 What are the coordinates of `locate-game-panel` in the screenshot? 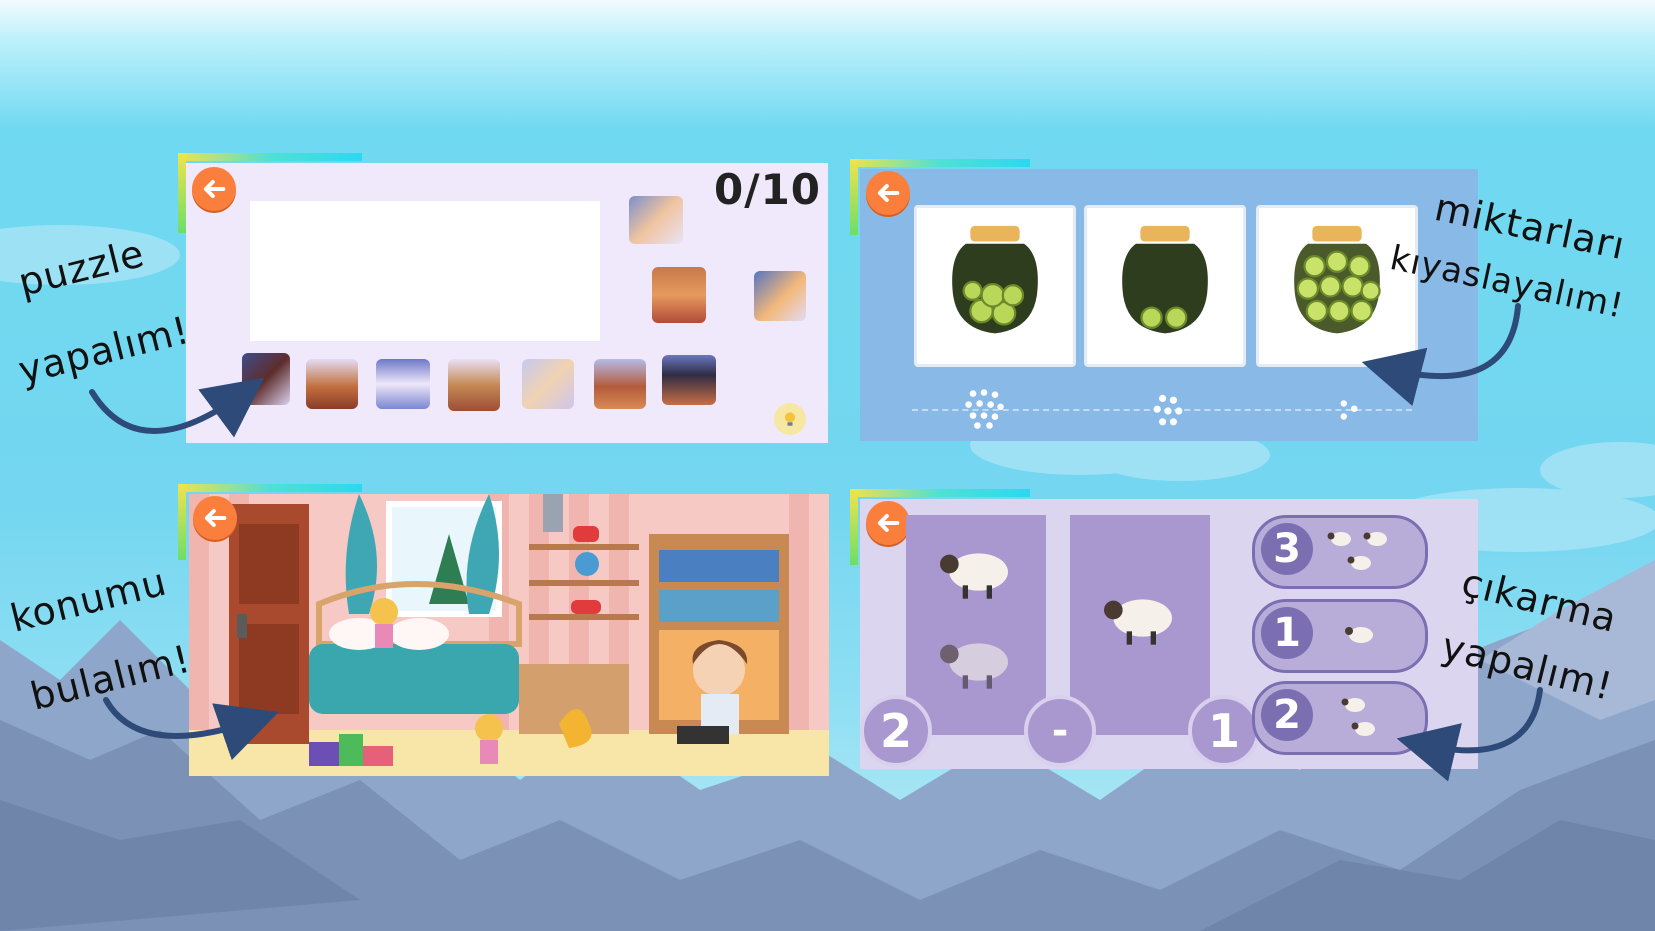 It's located at (509, 635).